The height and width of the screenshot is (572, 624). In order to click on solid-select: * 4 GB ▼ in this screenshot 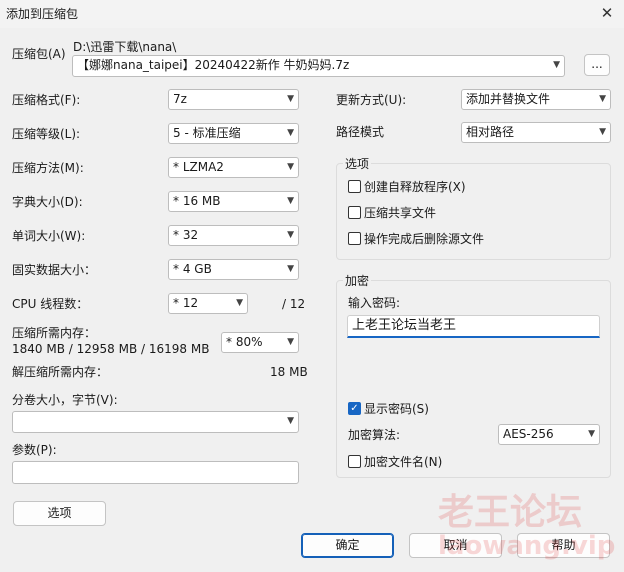, I will do `click(233, 269)`.